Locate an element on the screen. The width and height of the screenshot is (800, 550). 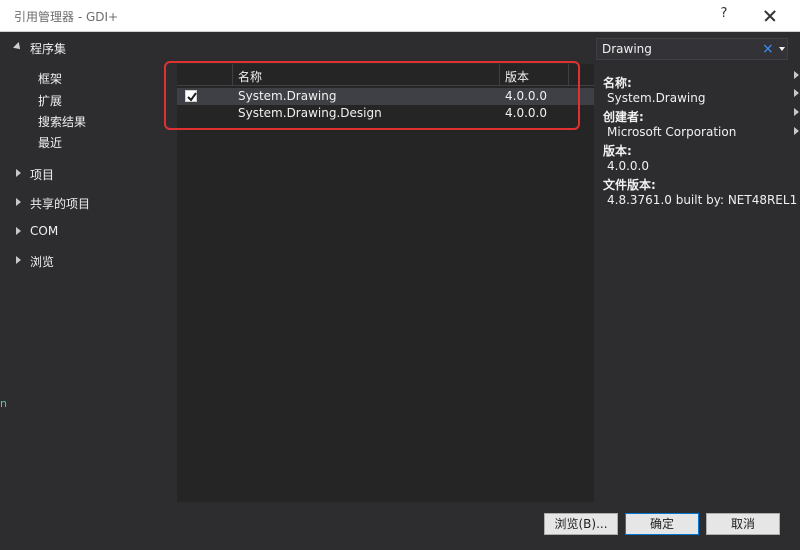
checkmark-icon is located at coordinates (192, 97).